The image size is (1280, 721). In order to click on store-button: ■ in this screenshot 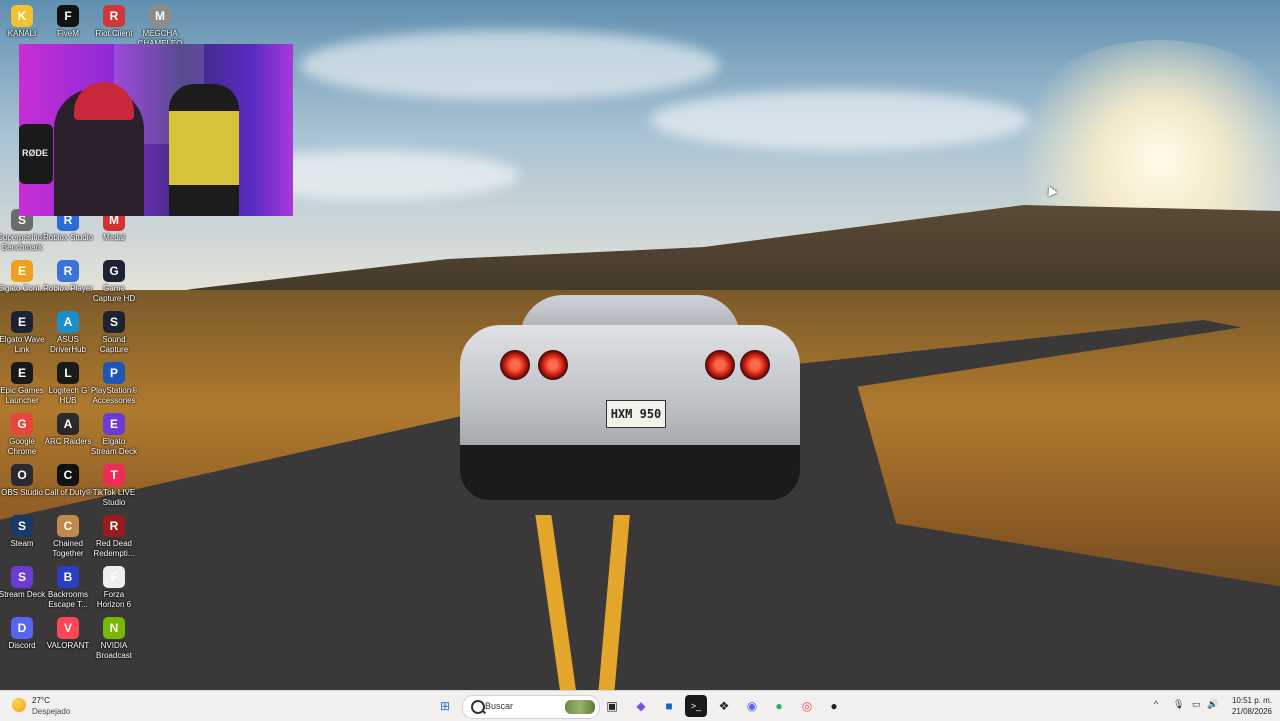, I will do `click(669, 706)`.